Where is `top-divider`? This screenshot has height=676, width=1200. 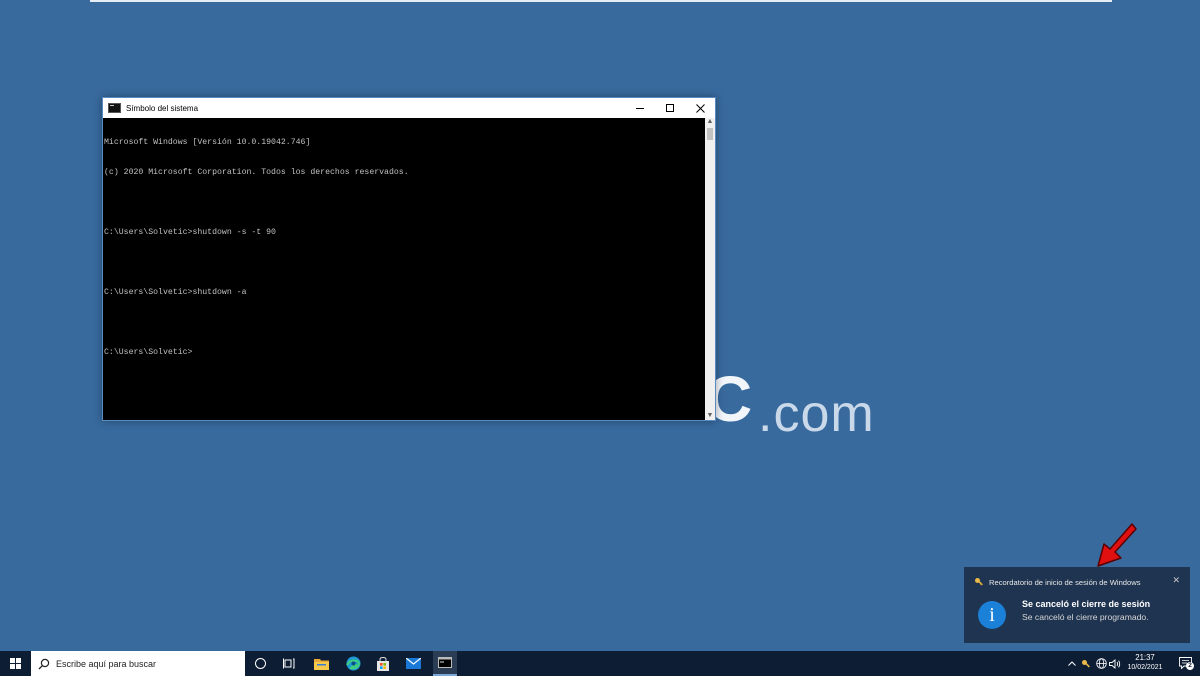
top-divider is located at coordinates (601, 1).